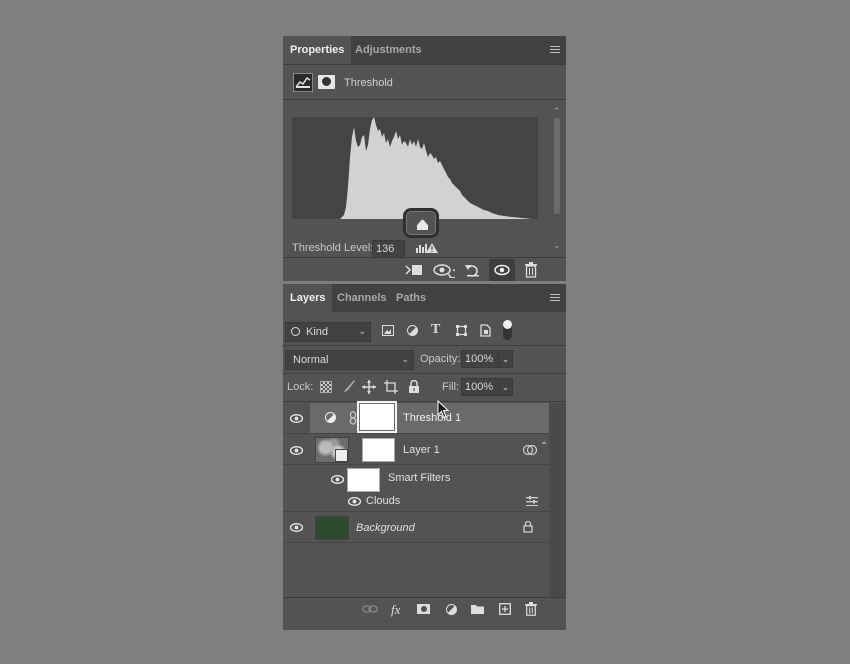  Describe the element at coordinates (317, 332) in the screenshot. I see `filter-kind-label: Kind` at that location.